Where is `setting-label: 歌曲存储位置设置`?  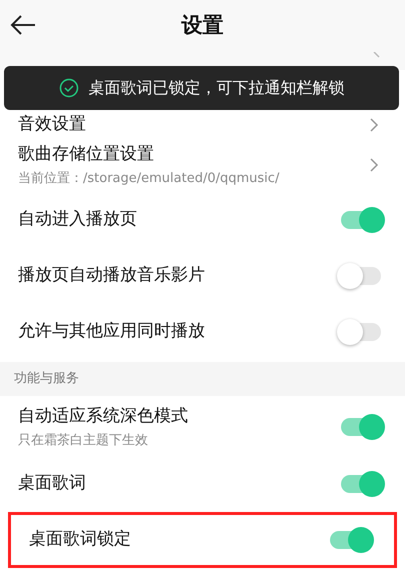 setting-label: 歌曲存储位置设置 is located at coordinates (86, 154).